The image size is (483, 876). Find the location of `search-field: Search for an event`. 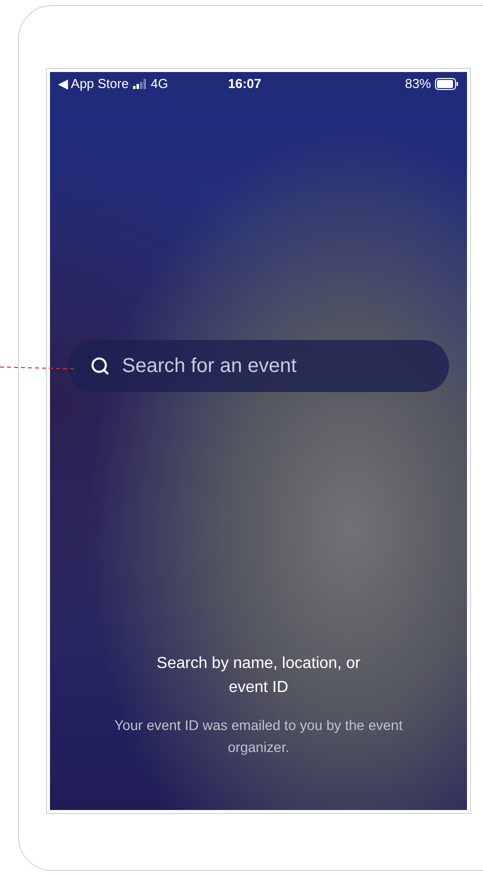

search-field: Search for an event is located at coordinates (258, 366).